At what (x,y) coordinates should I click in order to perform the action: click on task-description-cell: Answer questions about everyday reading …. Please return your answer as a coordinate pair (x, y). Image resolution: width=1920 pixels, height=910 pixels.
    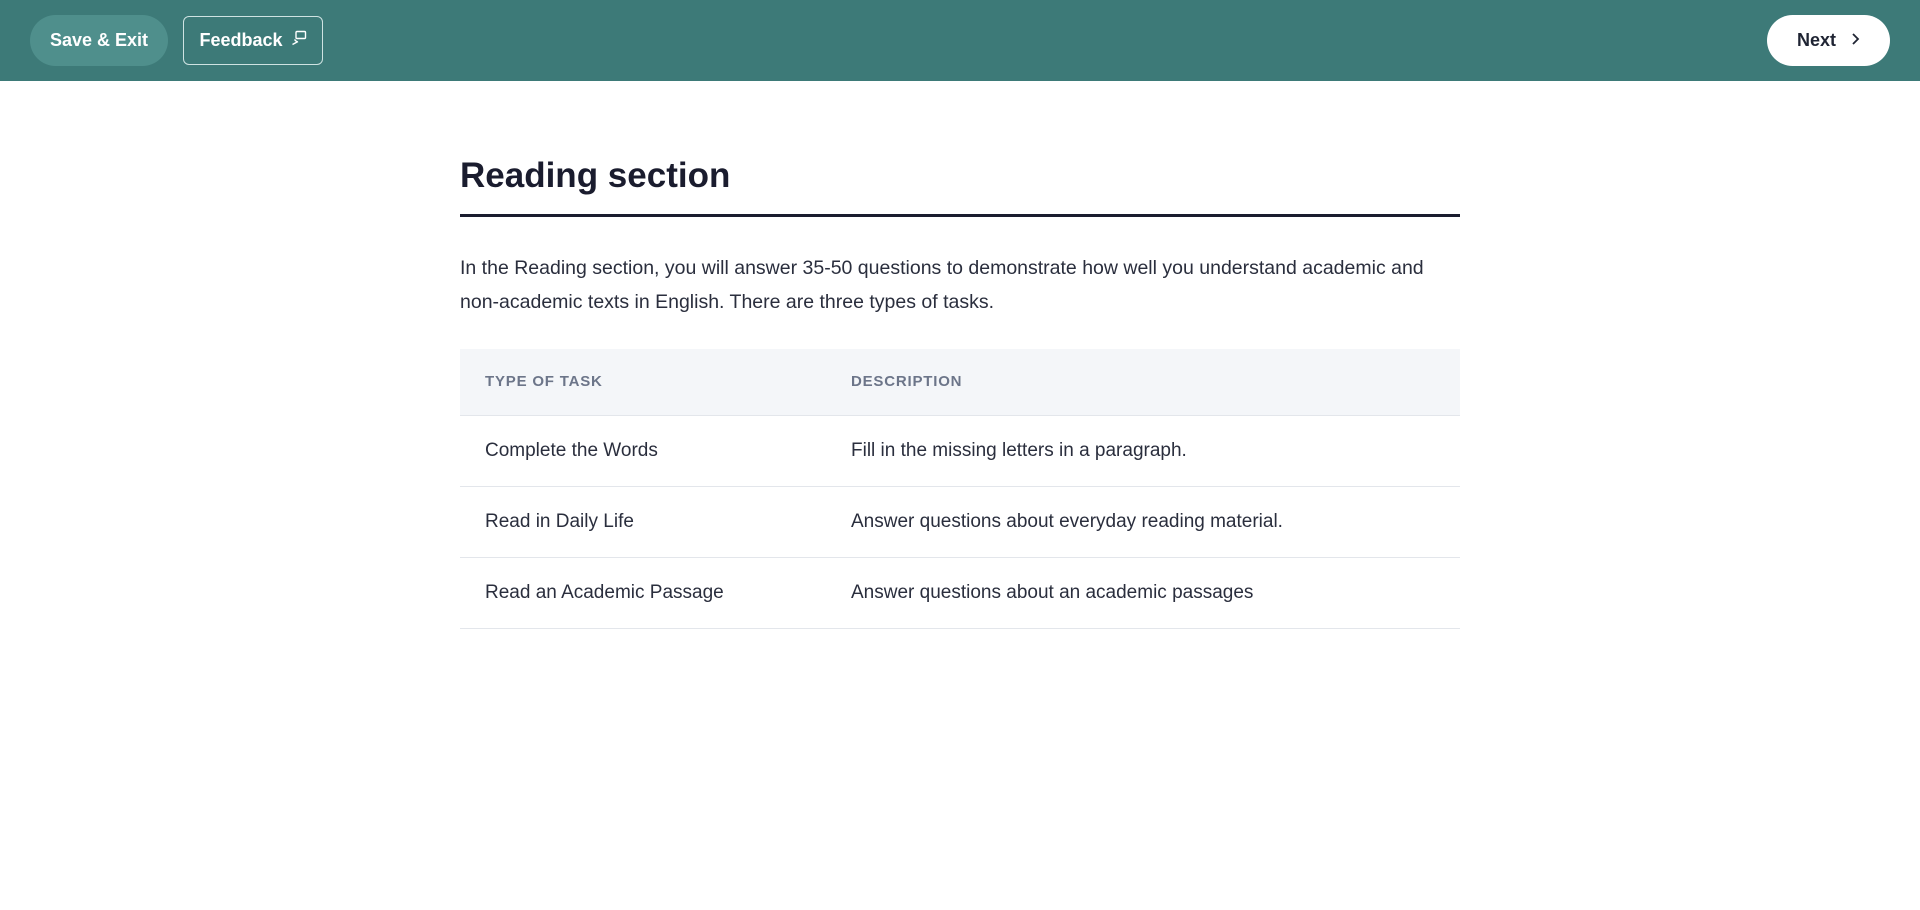
    Looking at the image, I should click on (1143, 522).